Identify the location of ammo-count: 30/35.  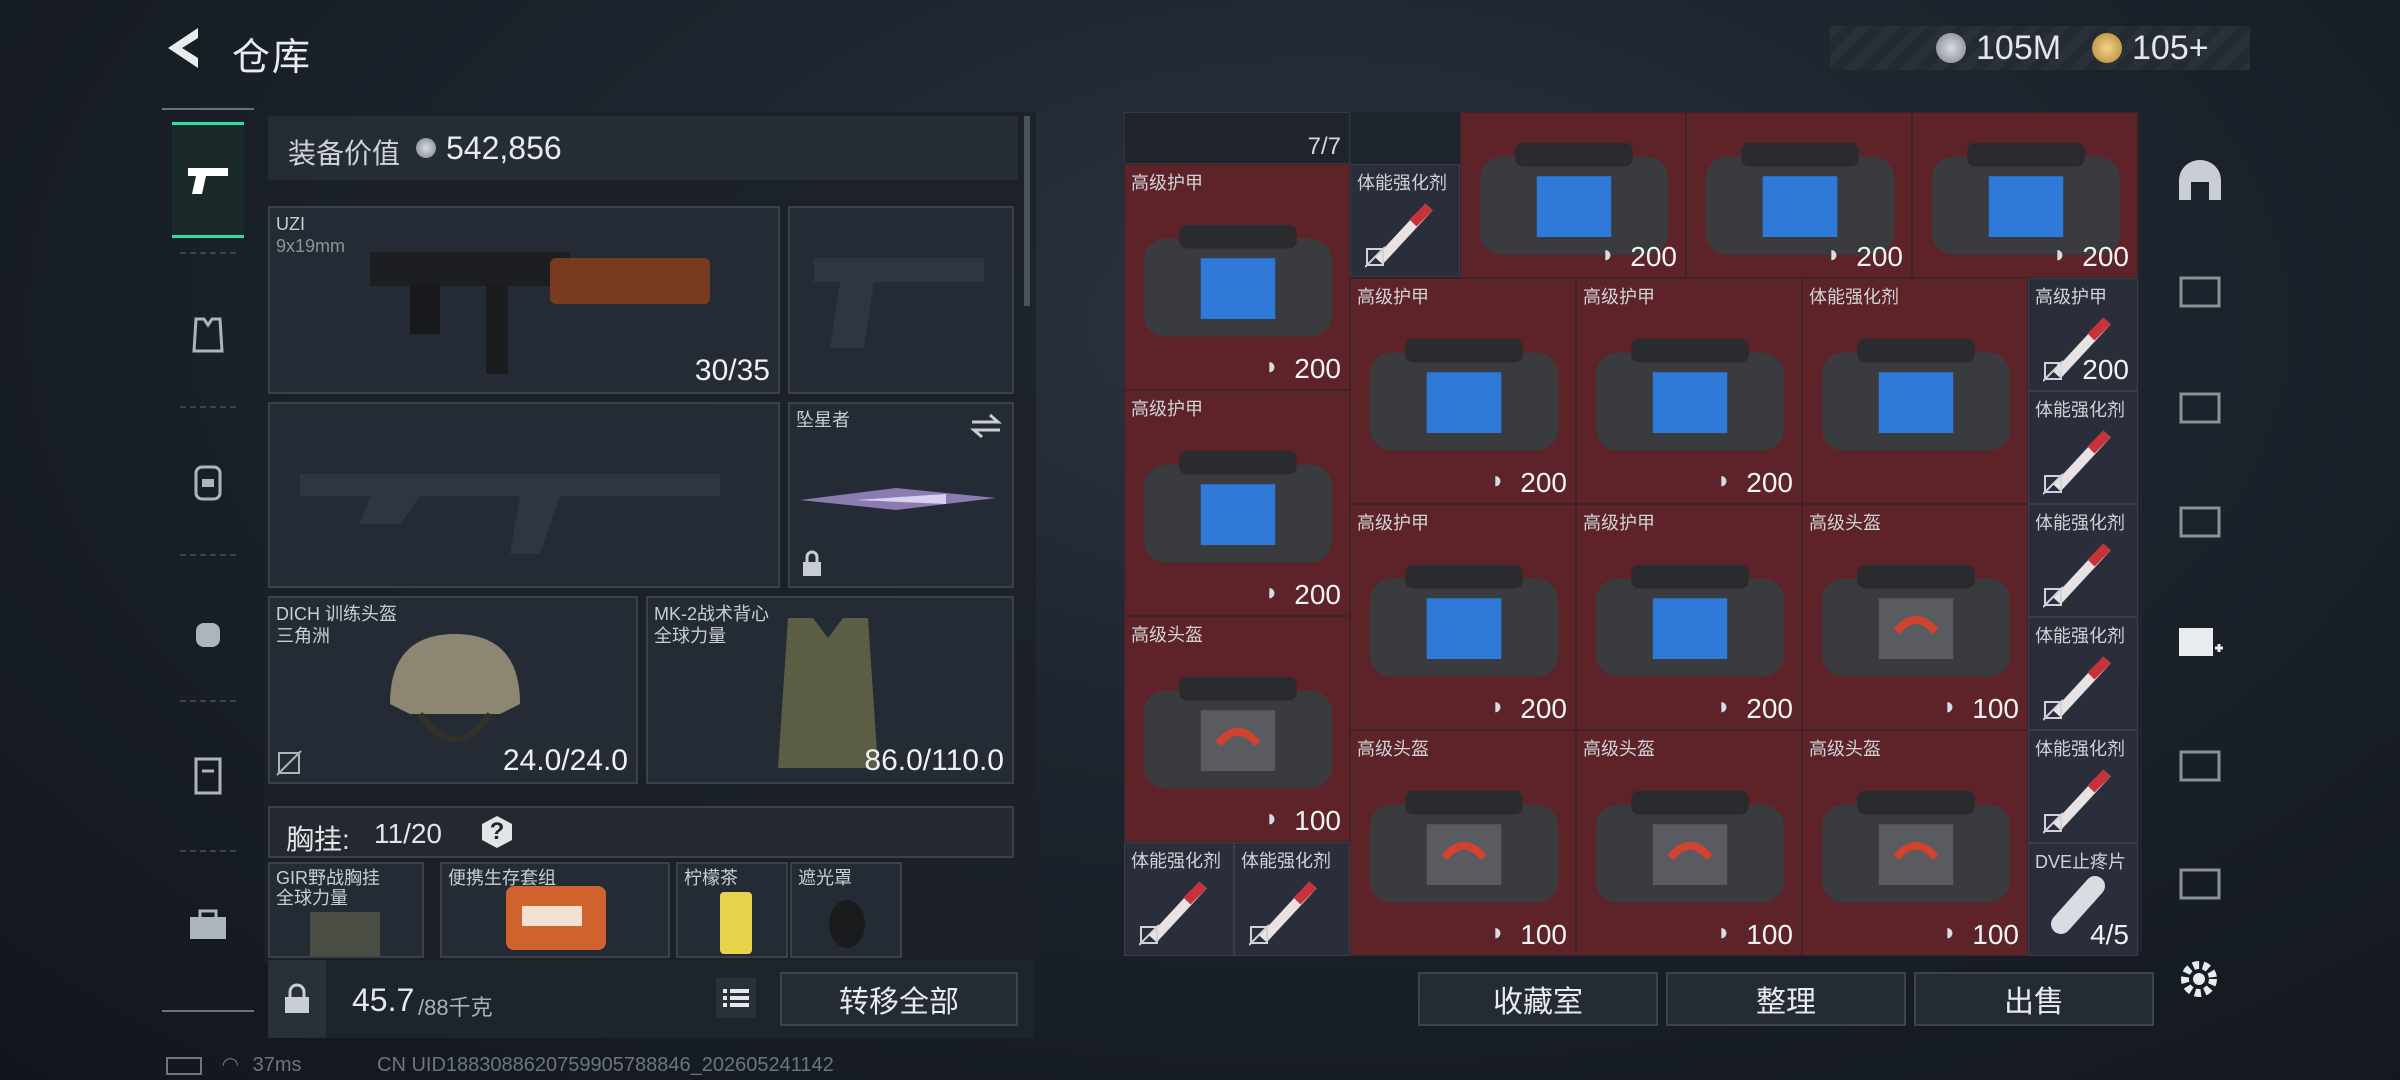
(732, 370).